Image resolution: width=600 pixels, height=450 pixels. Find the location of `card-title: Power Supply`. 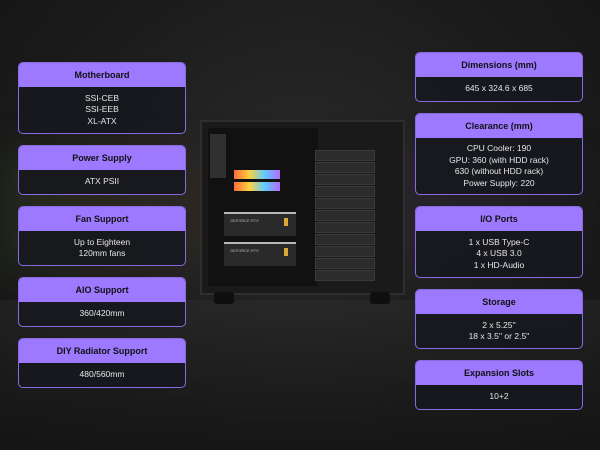

card-title: Power Supply is located at coordinates (102, 158).